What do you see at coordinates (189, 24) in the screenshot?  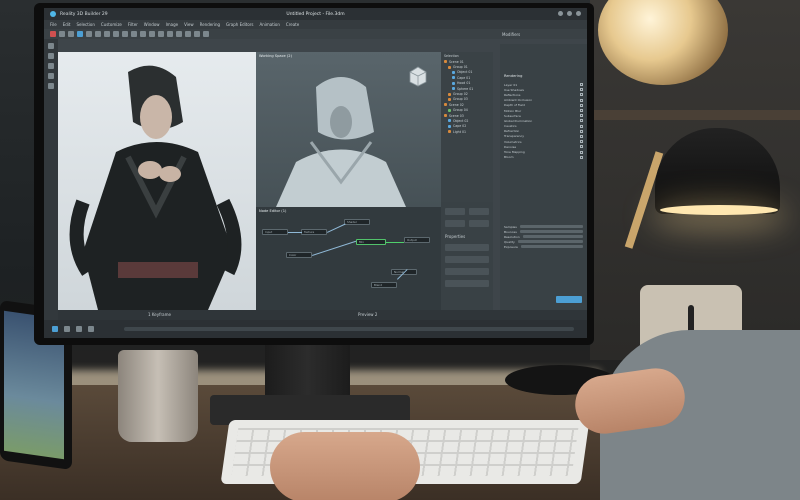 I see `menu-view: View` at bounding box center [189, 24].